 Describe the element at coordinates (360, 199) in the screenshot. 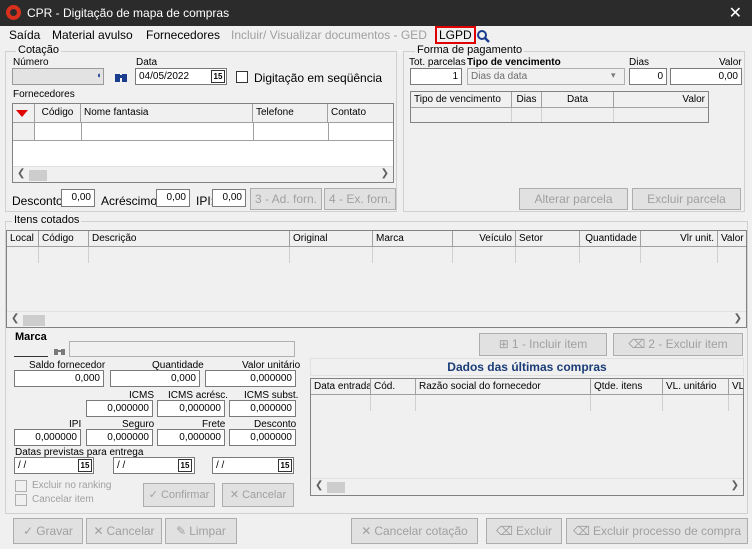

I see `ex-forn-button: 4 - Ex. forn.` at that location.